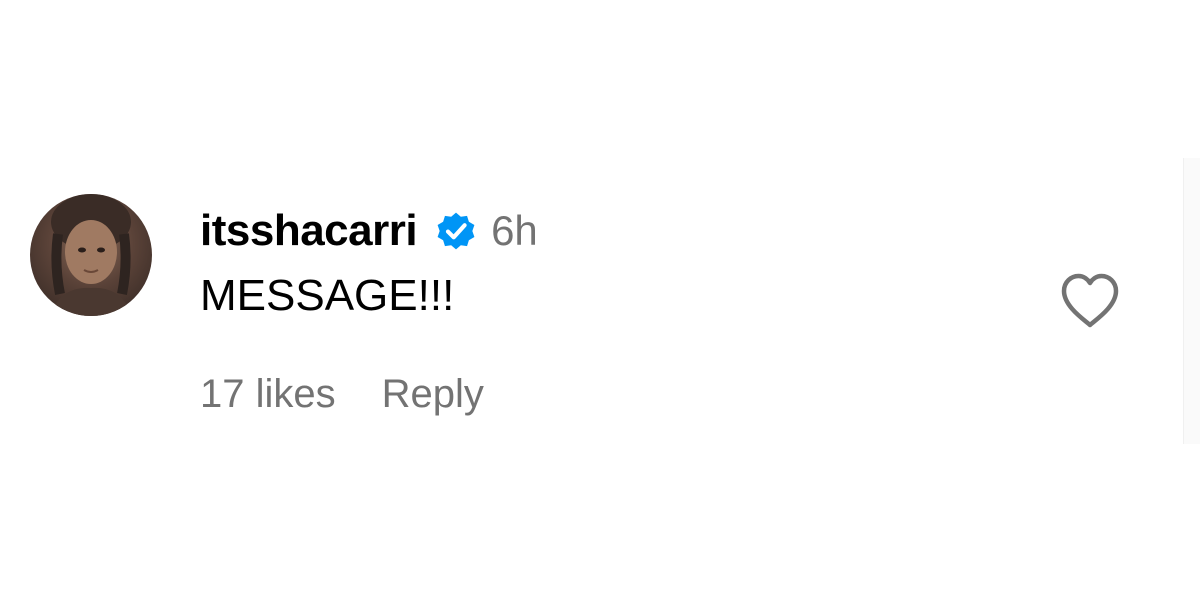 This screenshot has height=600, width=1200. I want to click on heart-icon, so click(1090, 301).